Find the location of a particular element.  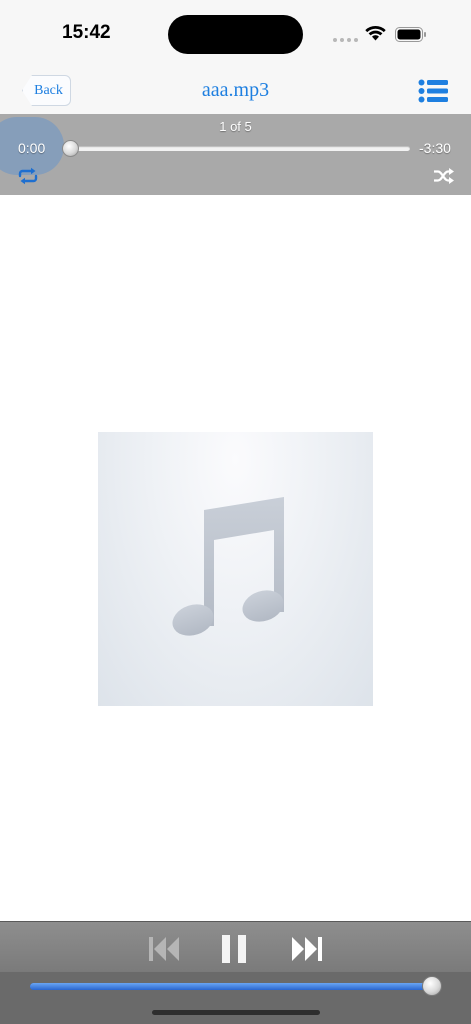

playback-controls is located at coordinates (235, 972).